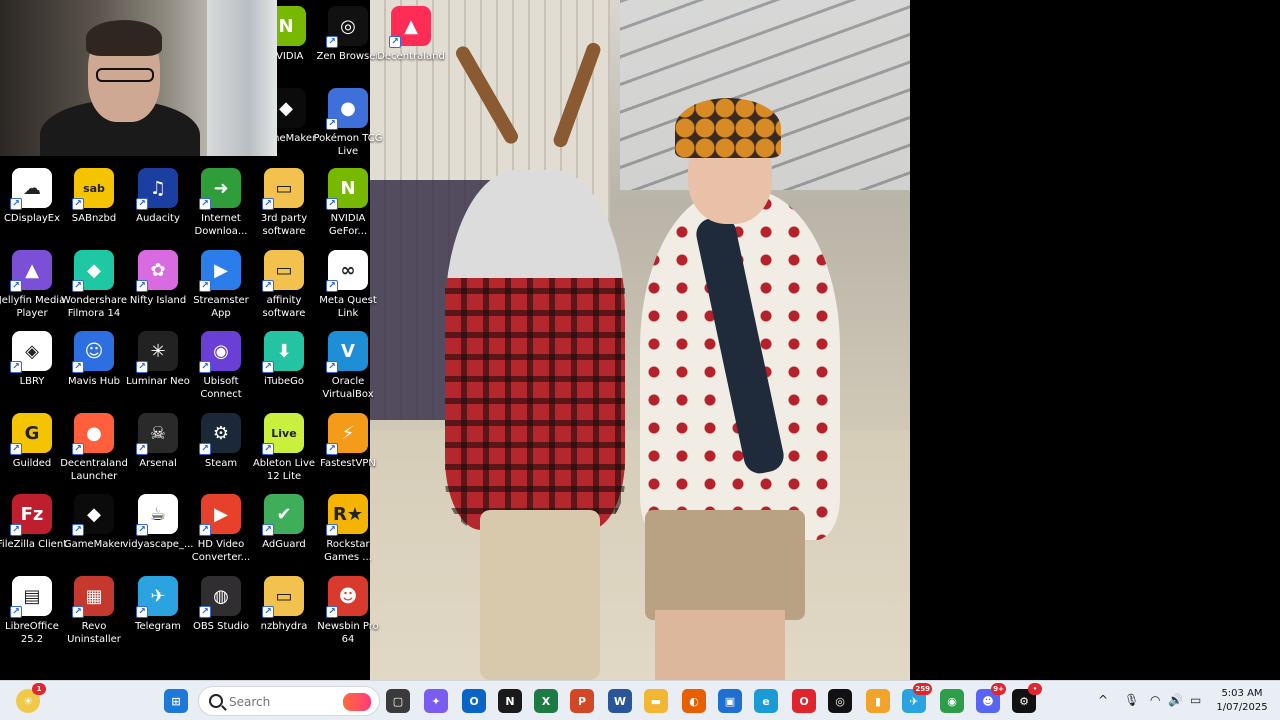 The width and height of the screenshot is (1280, 720). I want to click on weather-icon: ☀, so click(28, 701).